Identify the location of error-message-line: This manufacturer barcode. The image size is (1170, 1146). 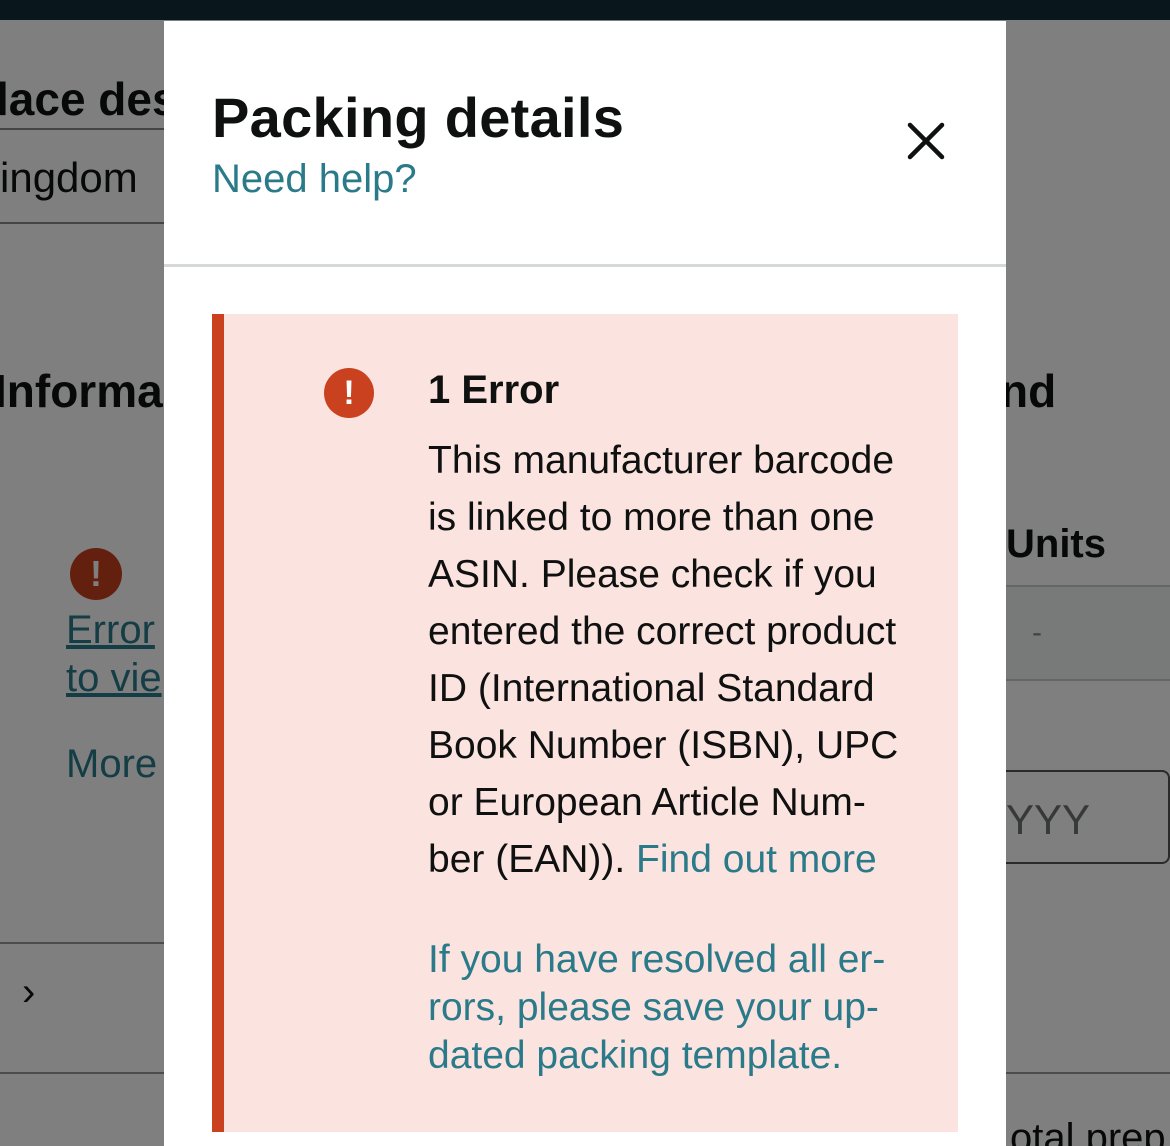
(661, 460).